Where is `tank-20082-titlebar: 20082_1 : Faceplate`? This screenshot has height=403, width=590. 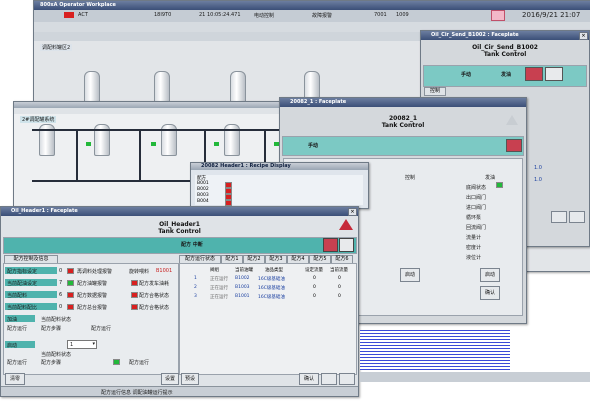 tank-20082-titlebar: 20082_1 : Faceplate is located at coordinates (403, 102).